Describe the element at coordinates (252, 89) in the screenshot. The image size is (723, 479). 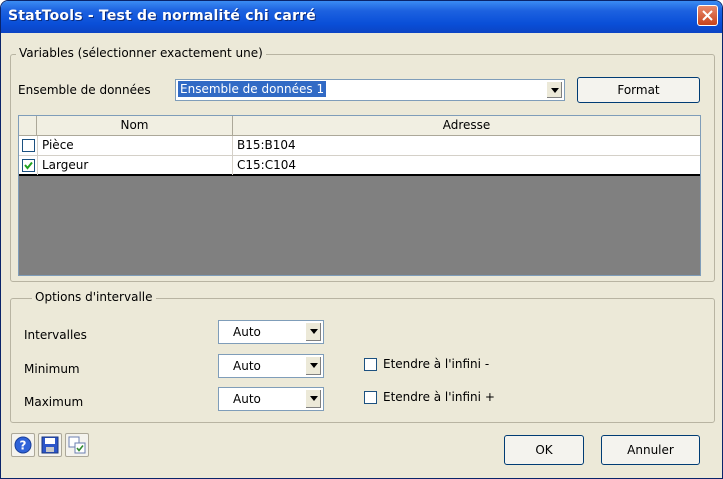
I see `dataset-select-value: Ensemble de données 1` at that location.